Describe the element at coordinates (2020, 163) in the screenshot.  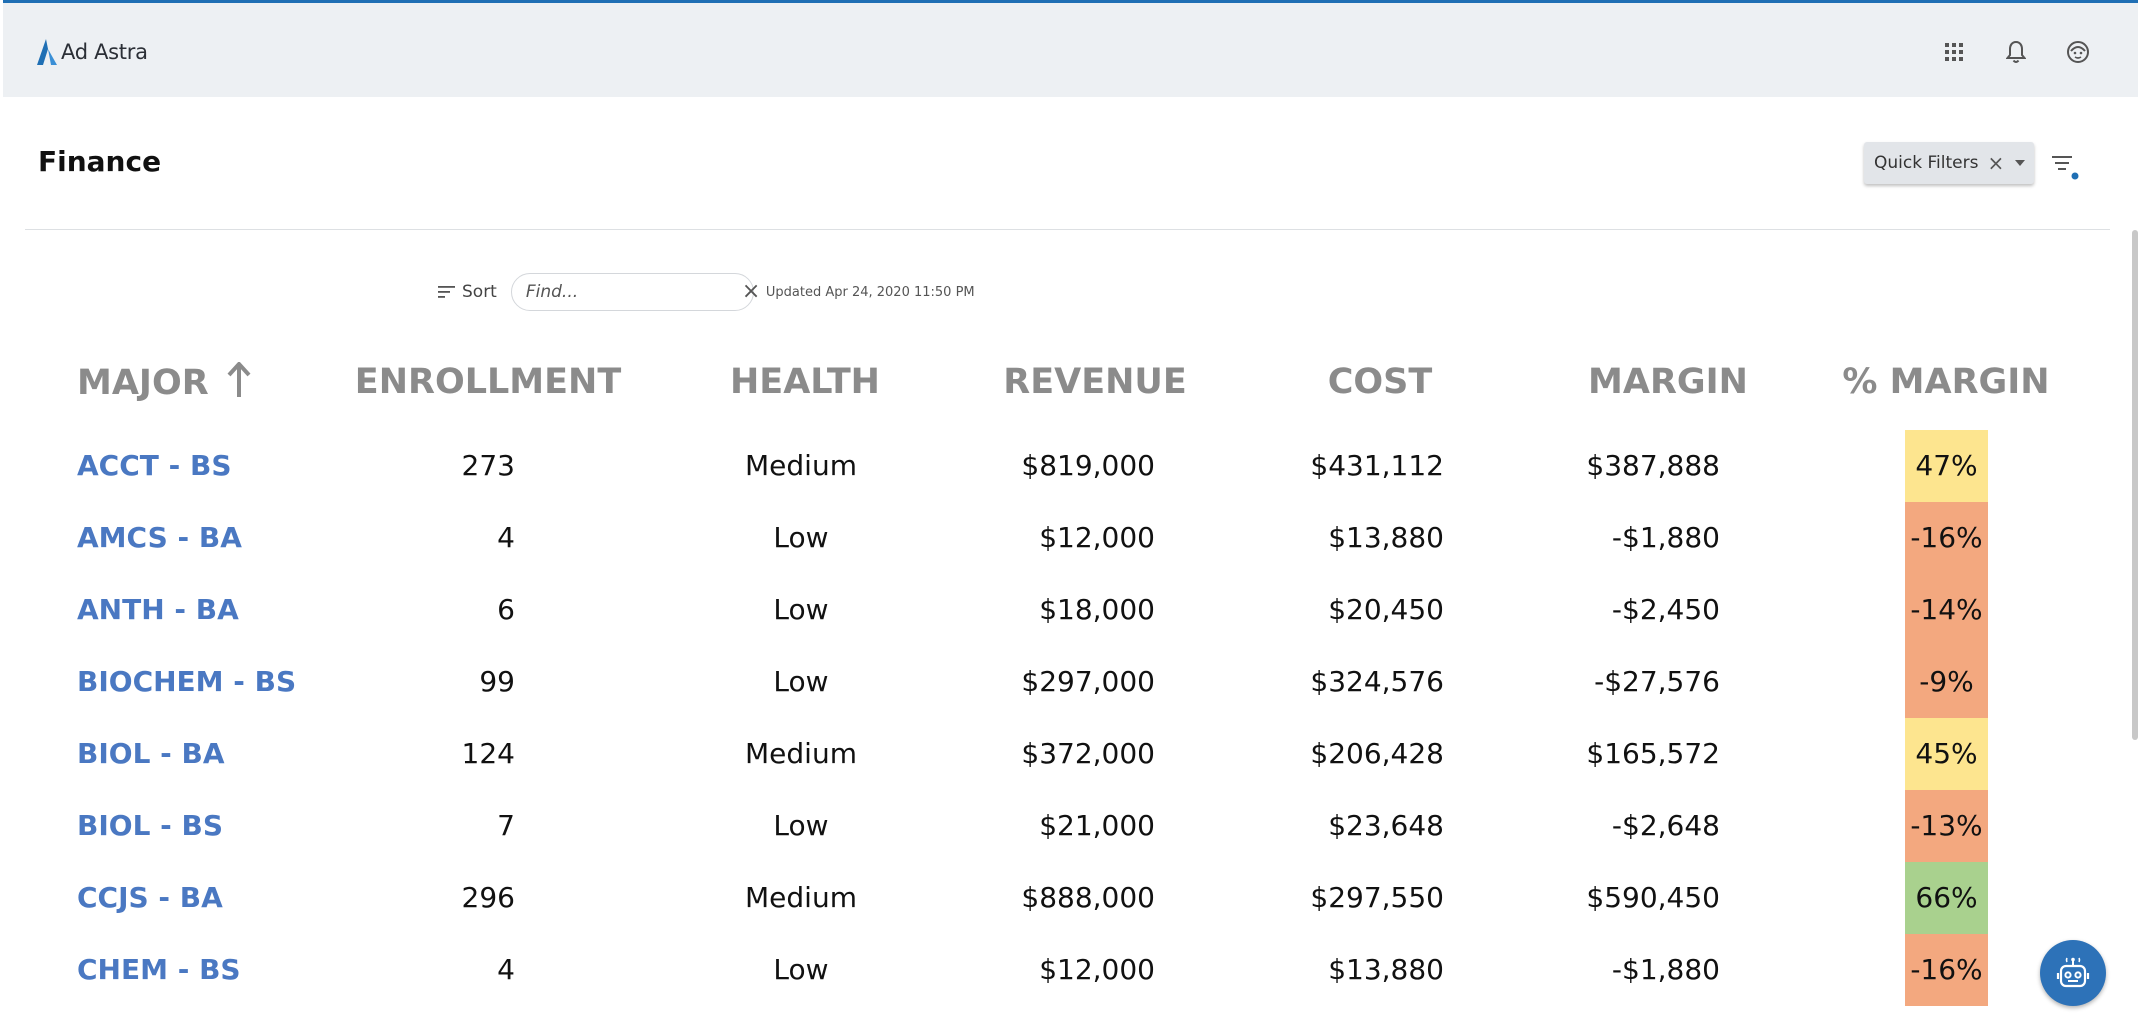
I see `chevron-down-icon` at that location.